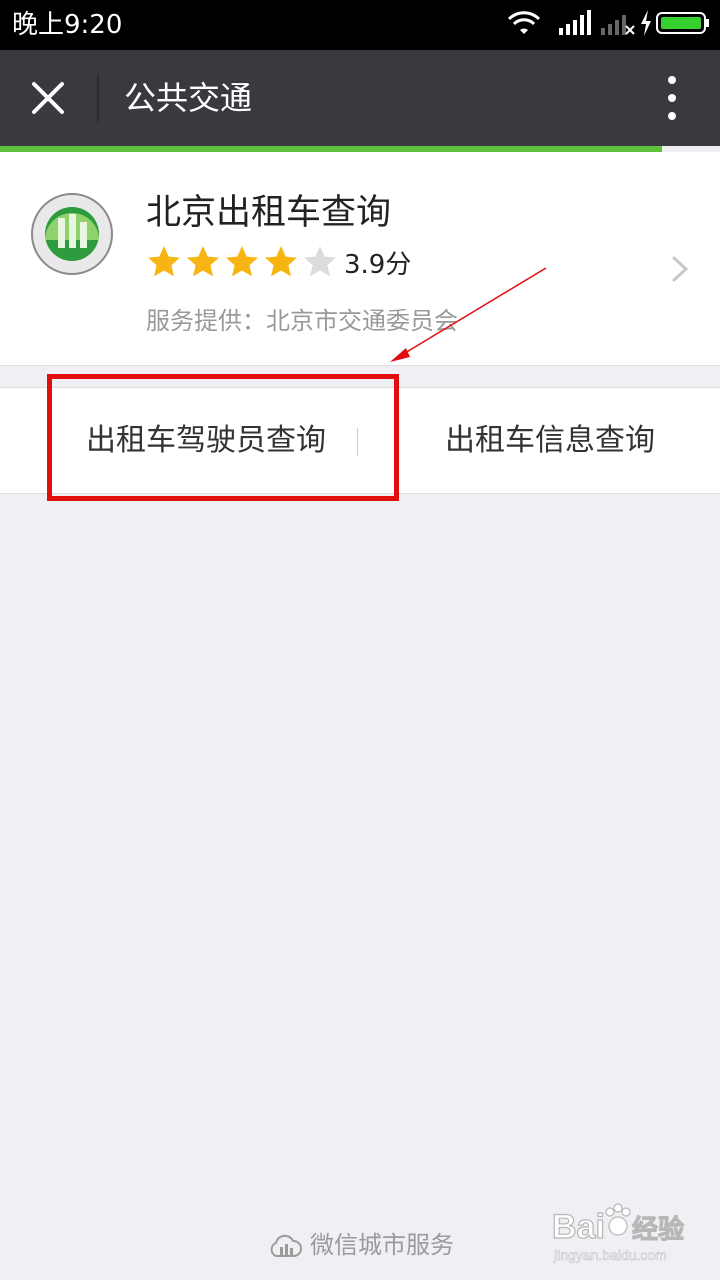 This screenshot has height=1280, width=720. Describe the element at coordinates (72, 234) in the screenshot. I see `service-logo` at that location.